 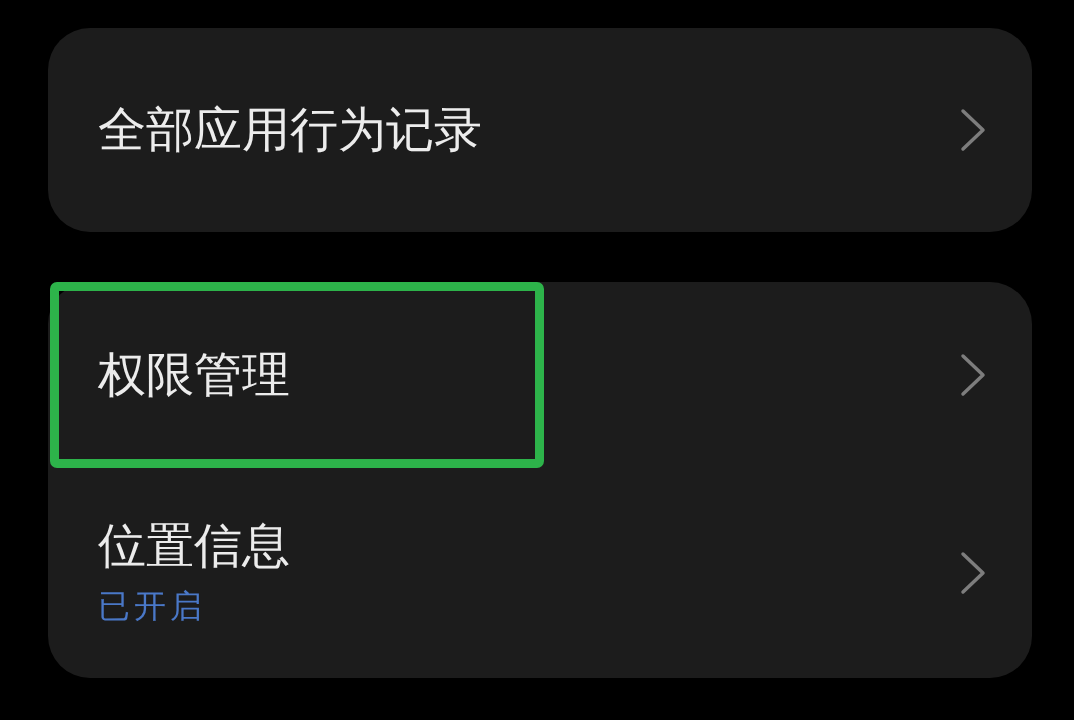 What do you see at coordinates (194, 546) in the screenshot?
I see `item-title: 位置信息` at bounding box center [194, 546].